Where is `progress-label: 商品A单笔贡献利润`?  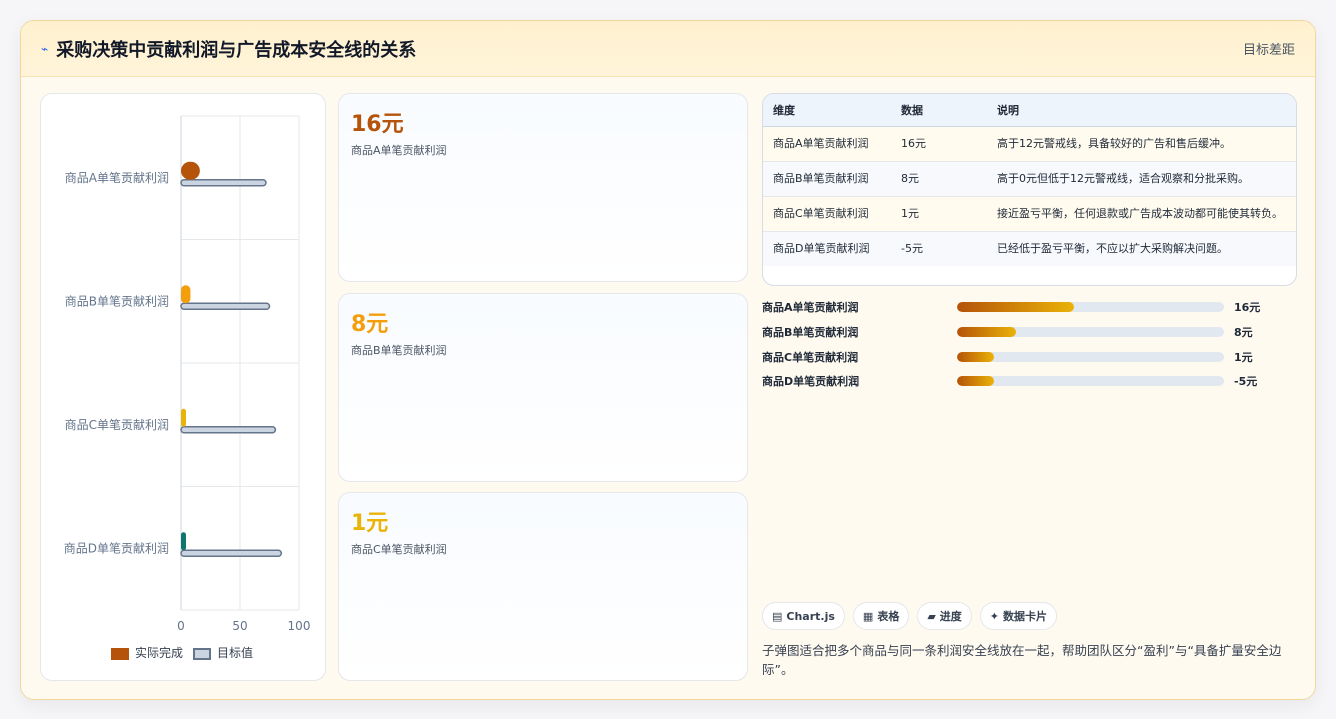
progress-label: 商品A单笔贡献利润 is located at coordinates (810, 308).